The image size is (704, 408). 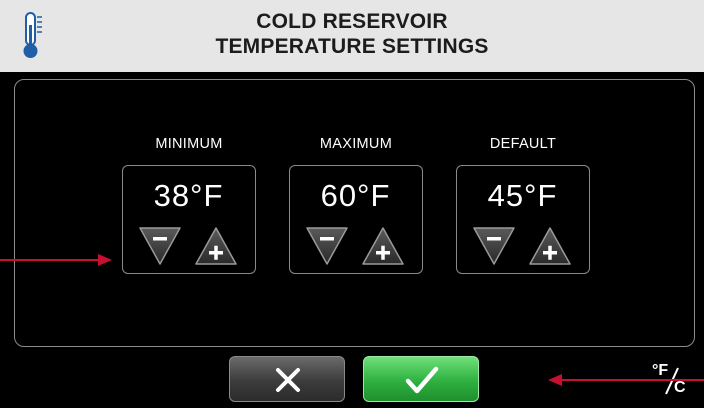 I want to click on maximum-value: 60°F, so click(x=355, y=195).